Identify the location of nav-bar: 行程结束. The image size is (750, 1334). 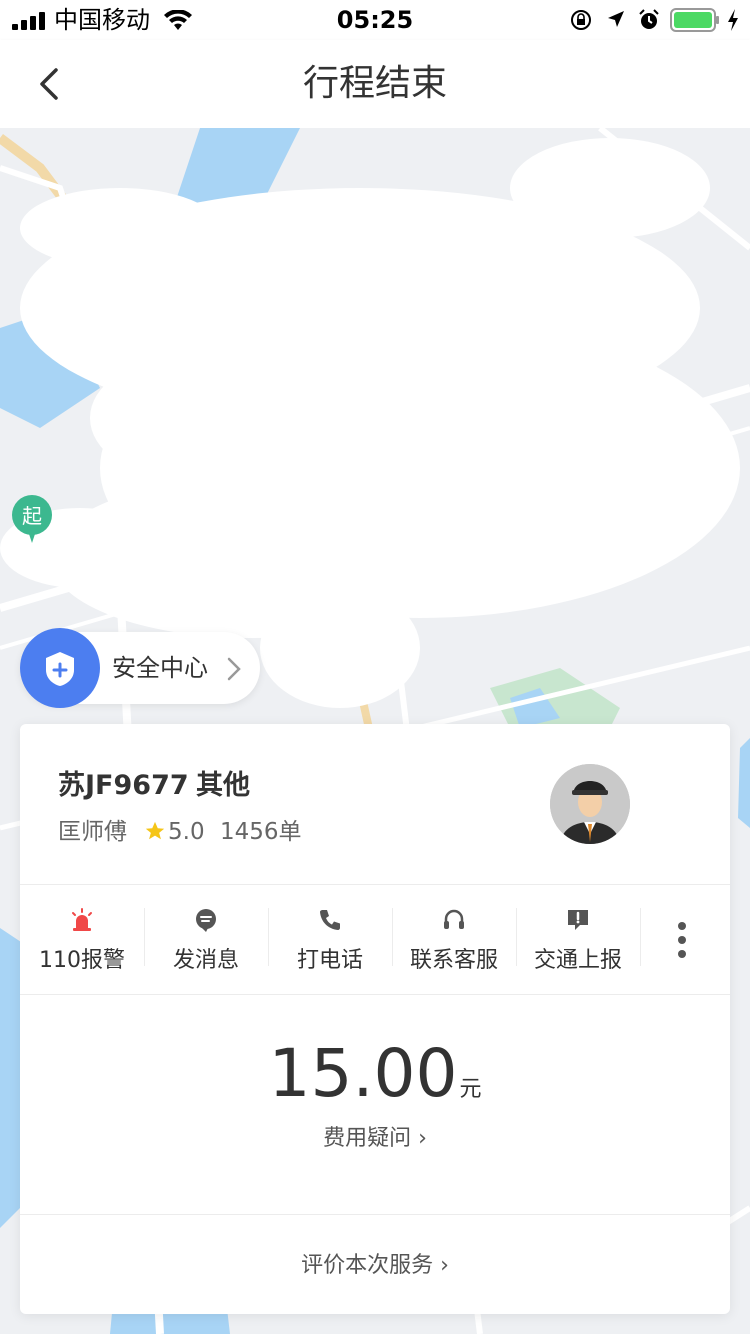
(375, 84).